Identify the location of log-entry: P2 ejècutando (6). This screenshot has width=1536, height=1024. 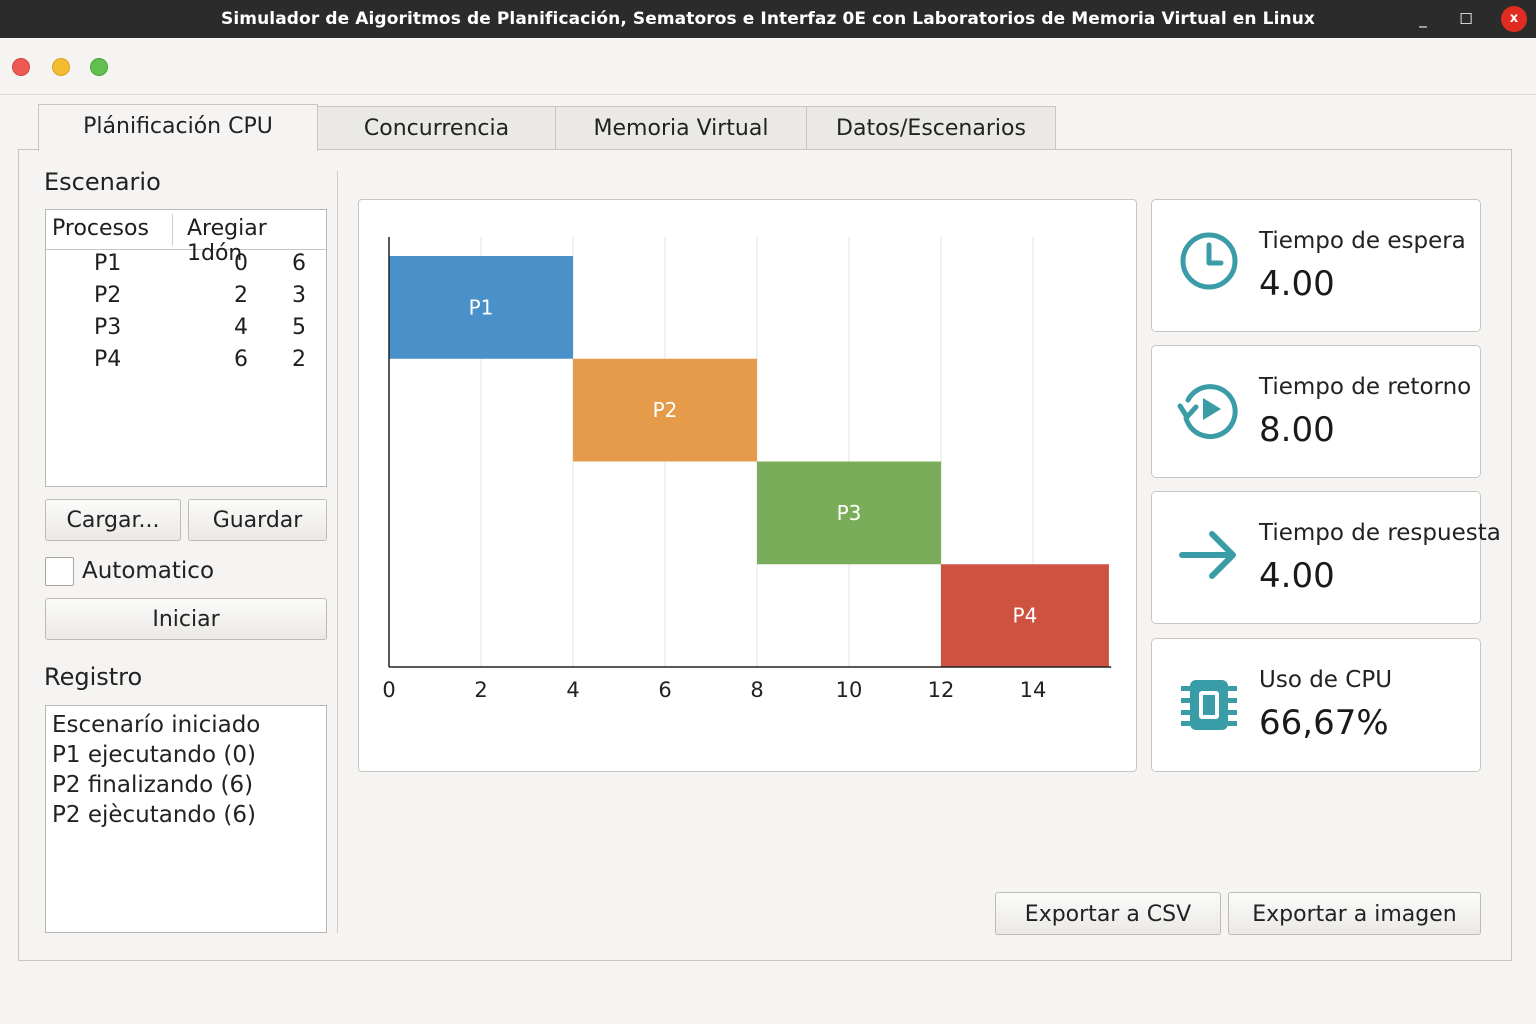
(154, 815).